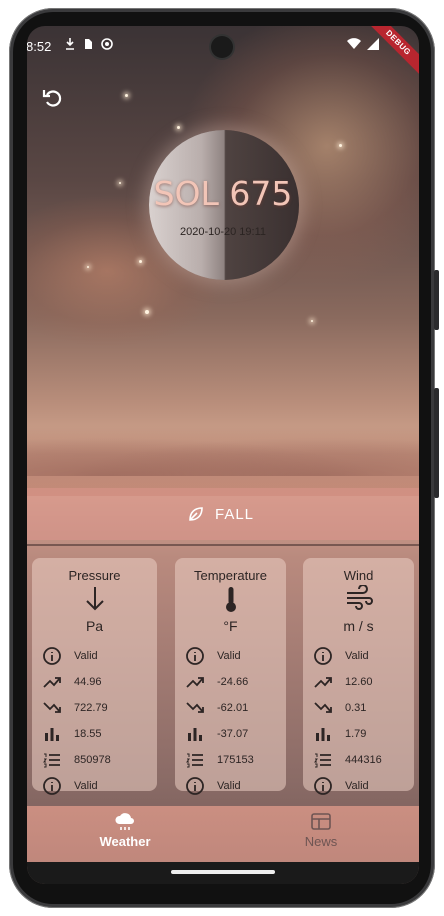 The height and width of the screenshot is (916, 444). What do you see at coordinates (321, 841) in the screenshot?
I see `nav-news-label: News` at bounding box center [321, 841].